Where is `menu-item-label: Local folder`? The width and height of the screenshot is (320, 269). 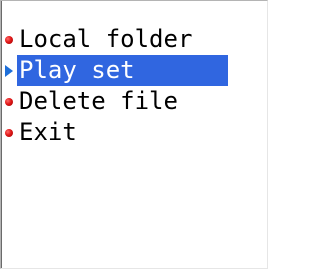 menu-item-label: Local folder is located at coordinates (106, 39).